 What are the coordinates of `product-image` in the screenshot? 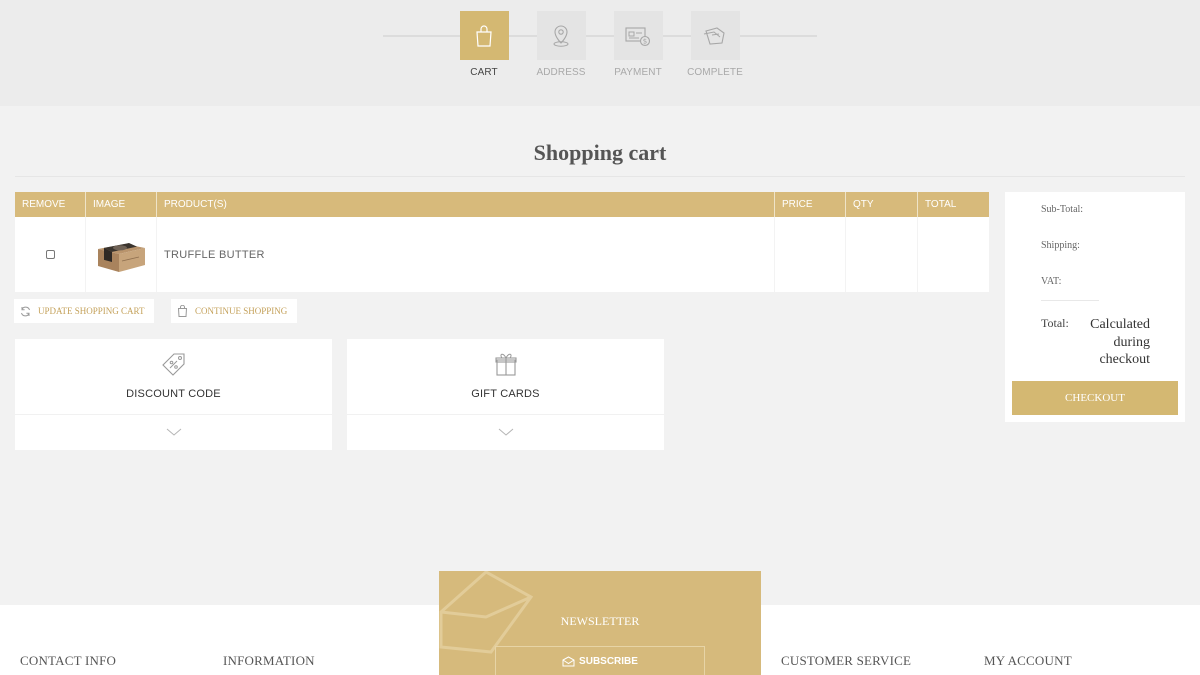 It's located at (121, 255).